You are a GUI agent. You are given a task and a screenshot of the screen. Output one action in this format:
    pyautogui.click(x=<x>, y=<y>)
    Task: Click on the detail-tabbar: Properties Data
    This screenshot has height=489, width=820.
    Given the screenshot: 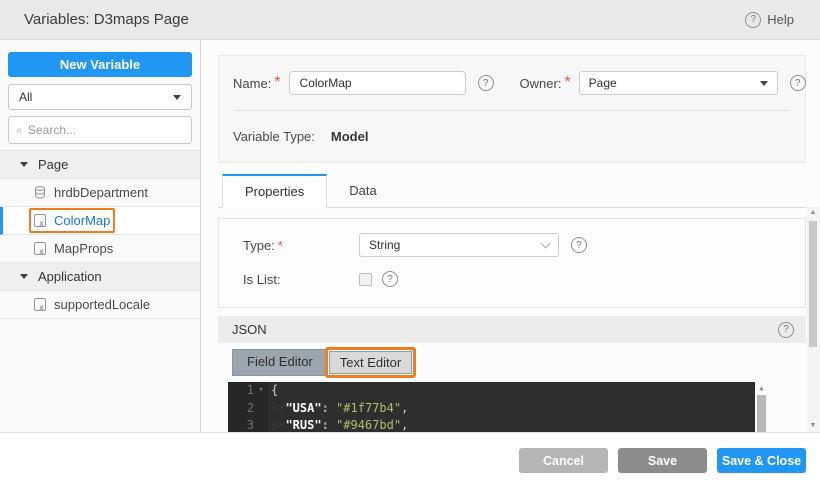 What is the action you would take?
    pyautogui.click(x=512, y=191)
    